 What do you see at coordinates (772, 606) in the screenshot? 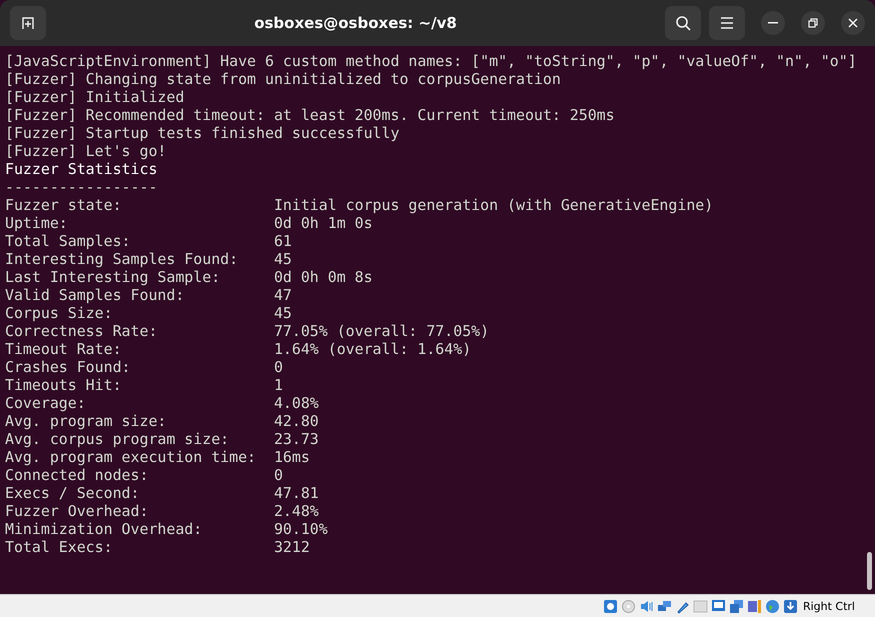
I see `globe-icon` at bounding box center [772, 606].